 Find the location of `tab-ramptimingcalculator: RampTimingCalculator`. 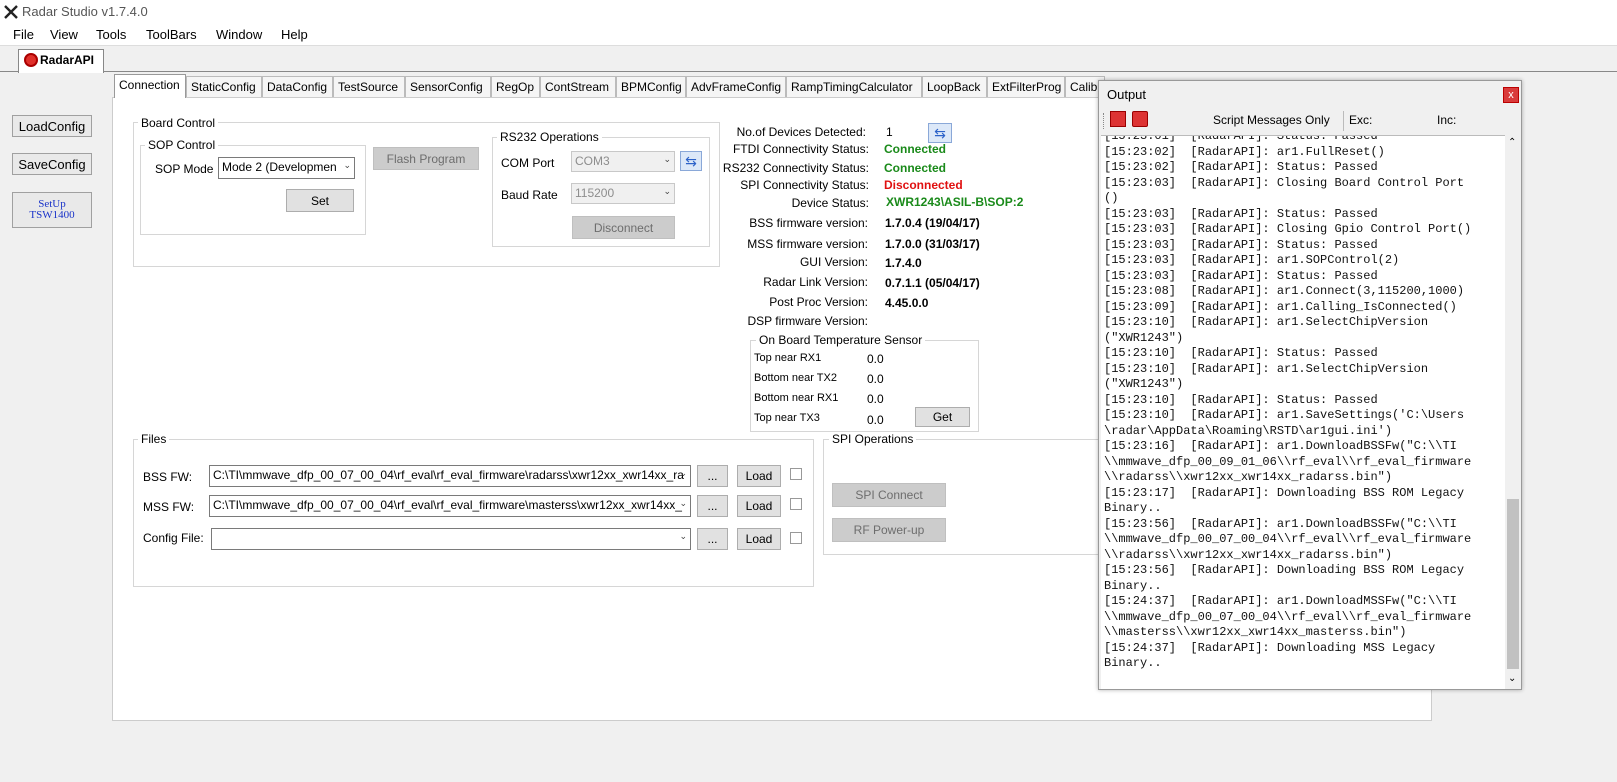

tab-ramptimingcalculator: RampTimingCalculator is located at coordinates (854, 86).